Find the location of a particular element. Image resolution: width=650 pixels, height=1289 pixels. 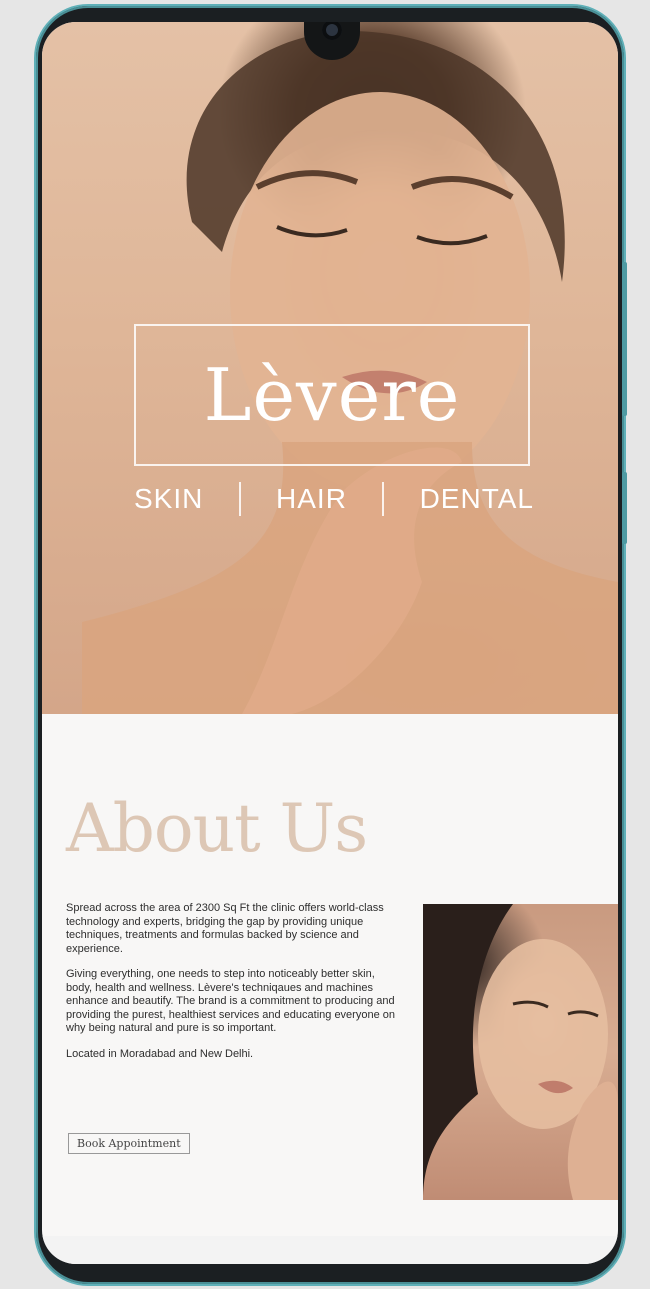

service-skin: SKIN is located at coordinates (169, 498).